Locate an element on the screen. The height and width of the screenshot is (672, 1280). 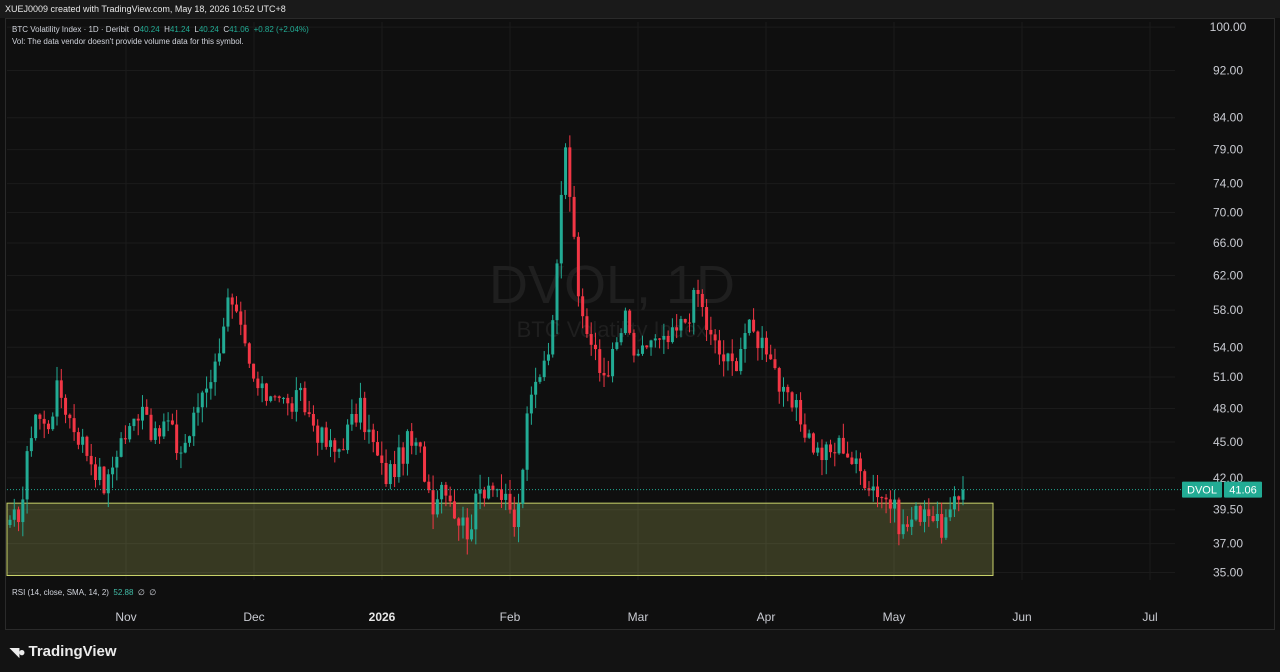
rsi-legend: RSI (14, close, SMA, 14, 2) 52.88 ∅ ∅ is located at coordinates (84, 592).